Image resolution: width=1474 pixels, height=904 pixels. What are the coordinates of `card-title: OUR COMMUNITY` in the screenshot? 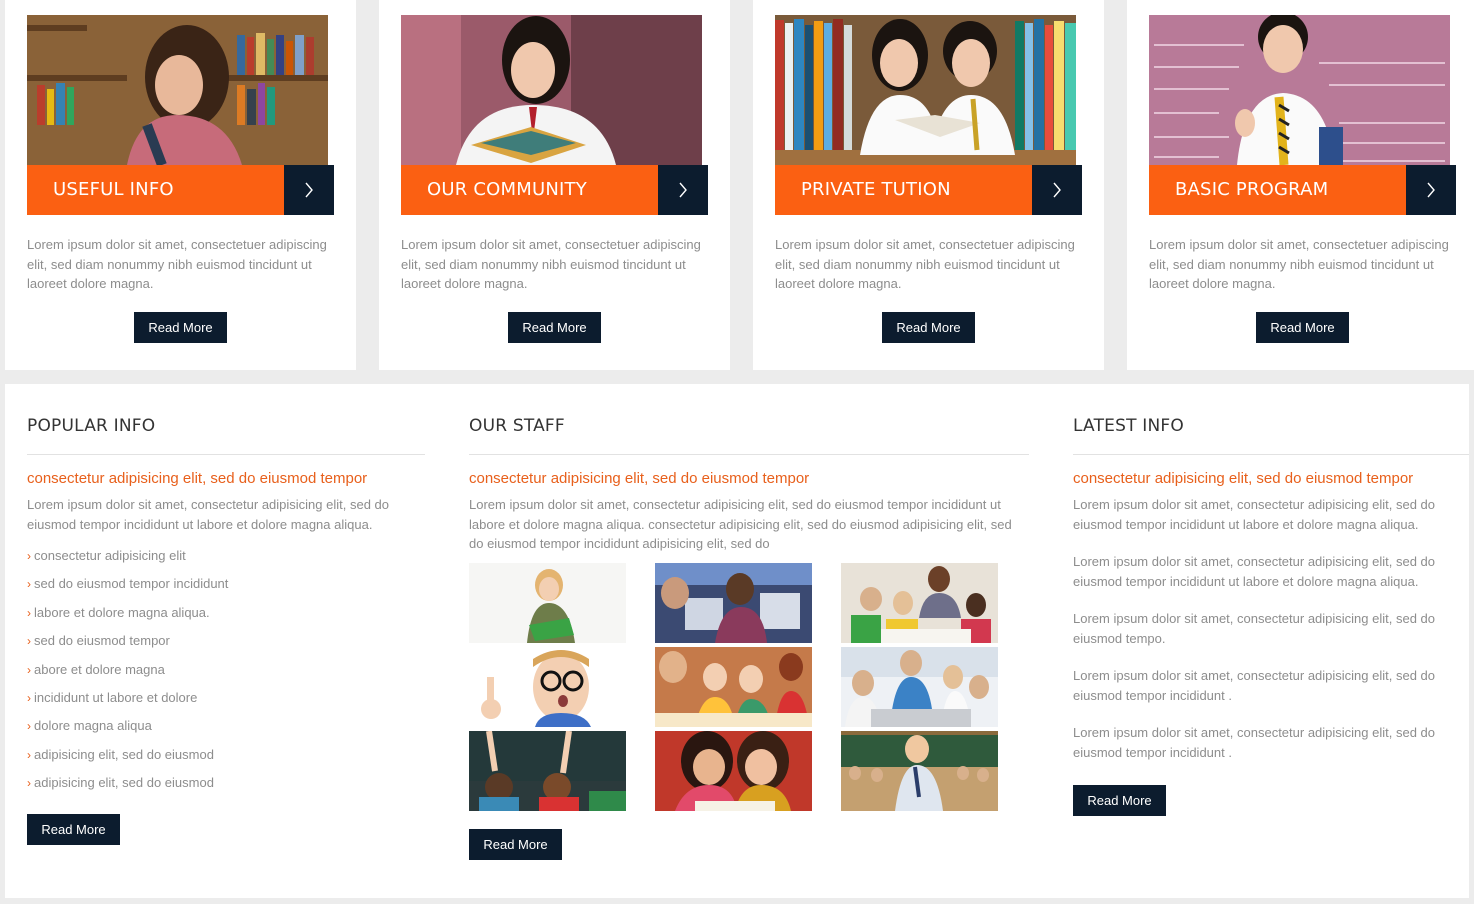 It's located at (507, 189).